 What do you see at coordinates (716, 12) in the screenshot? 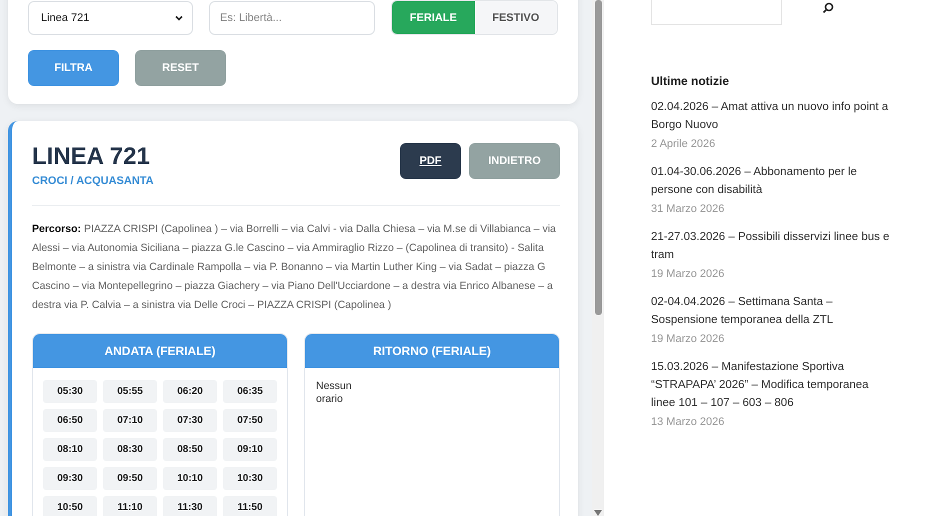
I see `sidebar-search-field` at bounding box center [716, 12].